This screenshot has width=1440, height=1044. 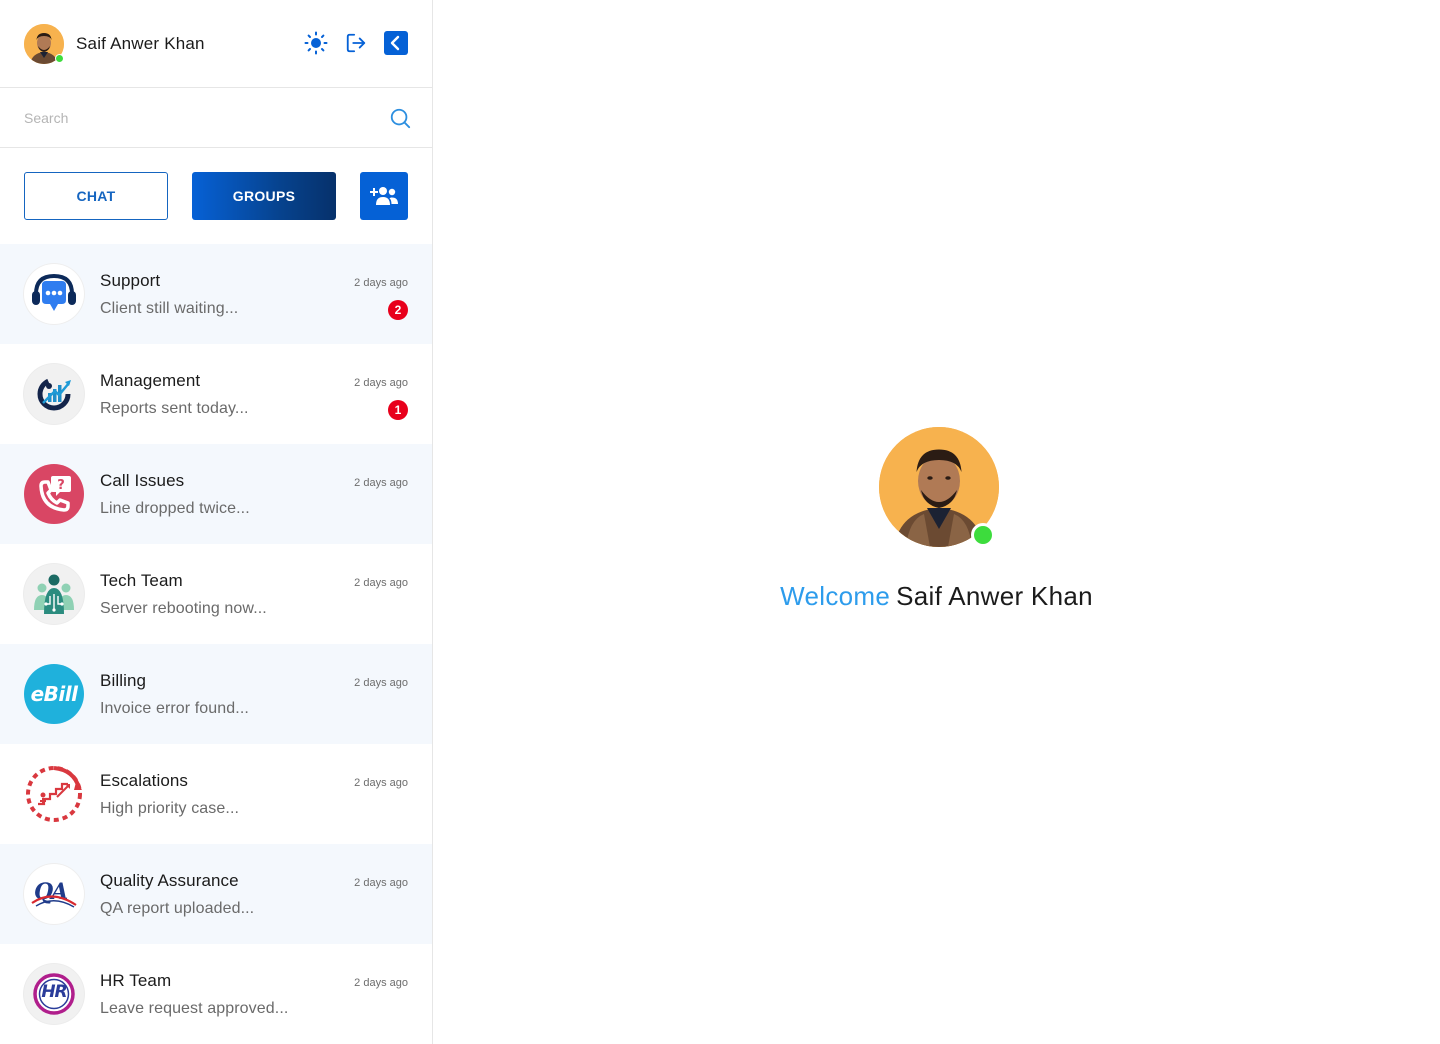 I want to click on chevron-left-icon, so click(x=395, y=43).